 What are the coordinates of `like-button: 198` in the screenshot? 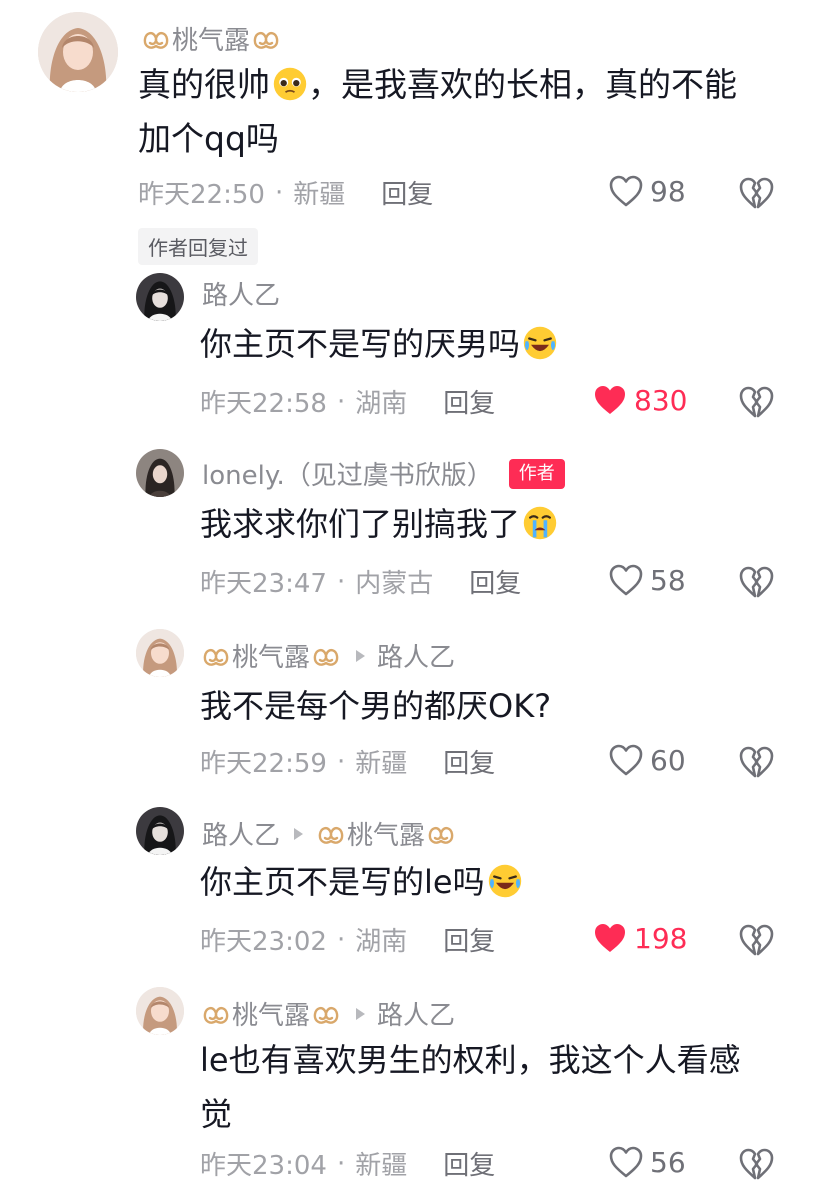 It's located at (639, 938).